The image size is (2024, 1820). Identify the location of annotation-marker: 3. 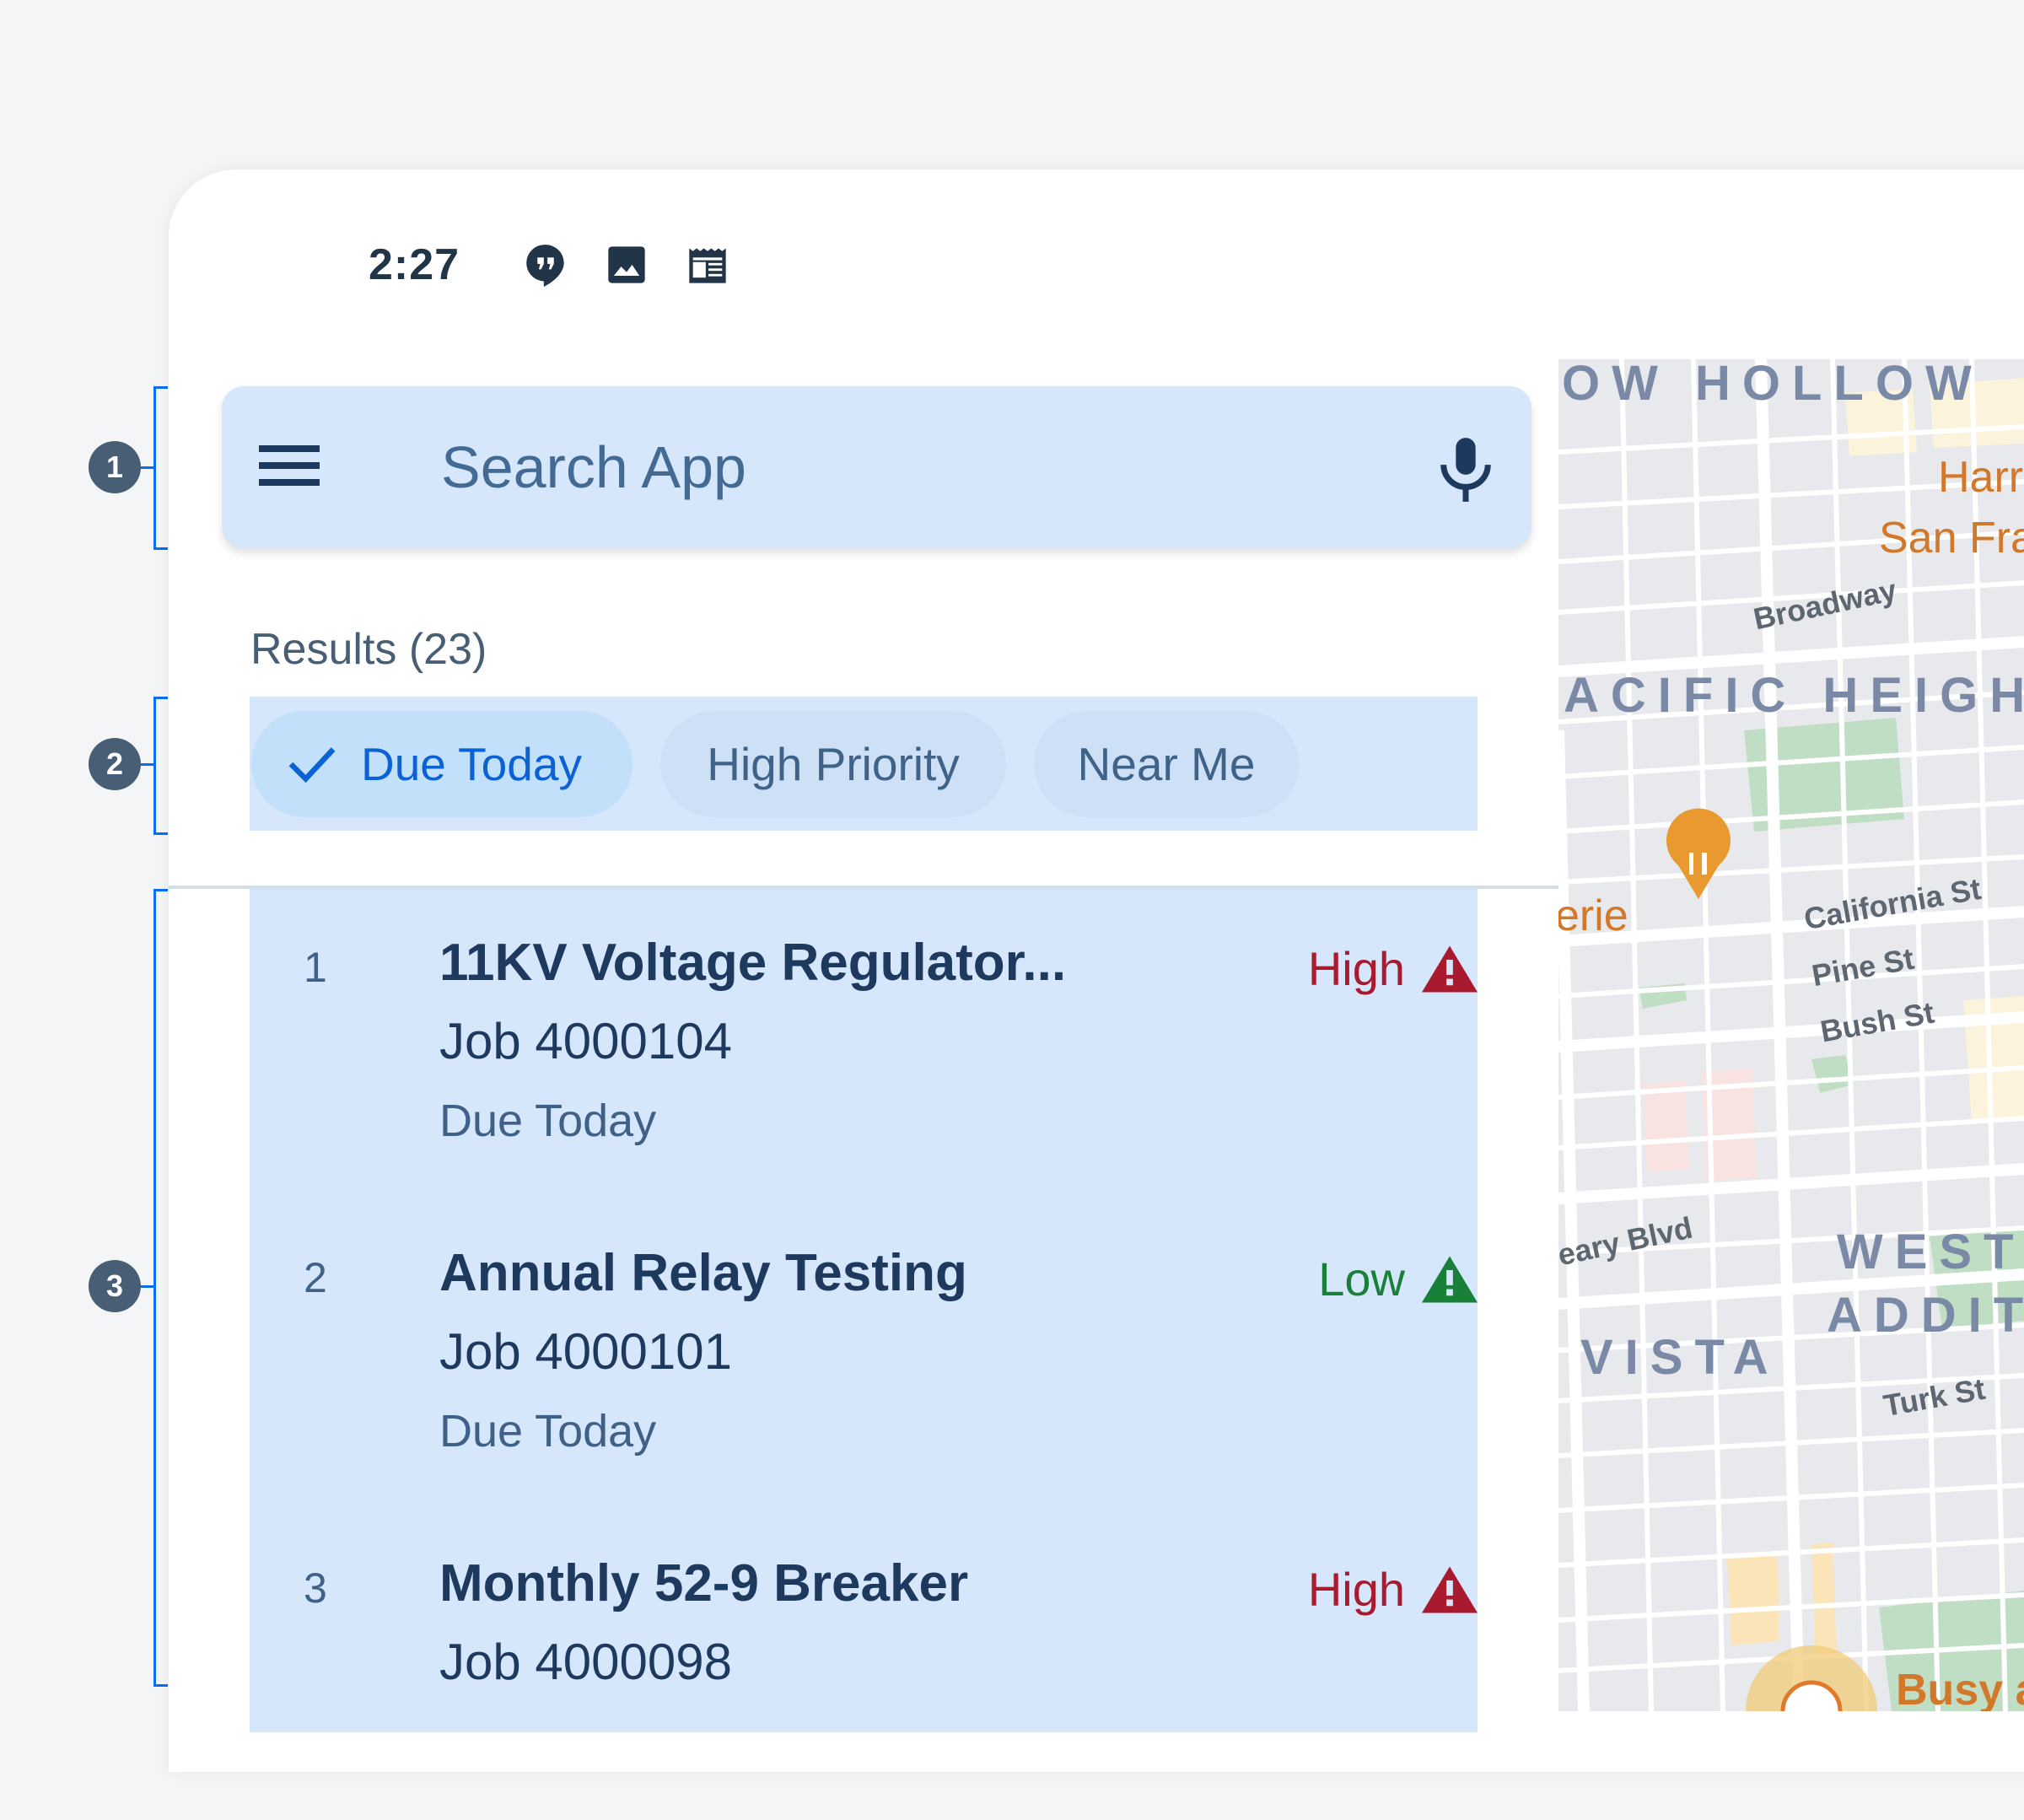
(115, 1286).